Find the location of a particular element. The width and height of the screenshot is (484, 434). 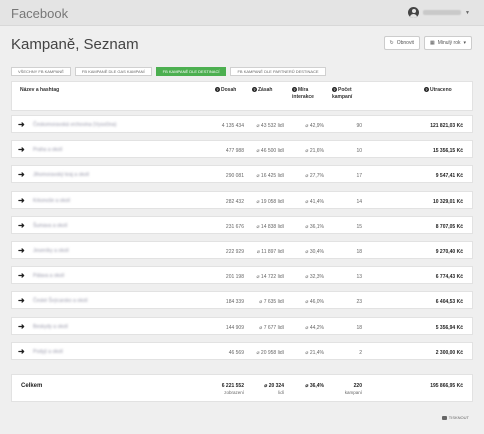

row-campaigns: 18 is located at coordinates (359, 252).